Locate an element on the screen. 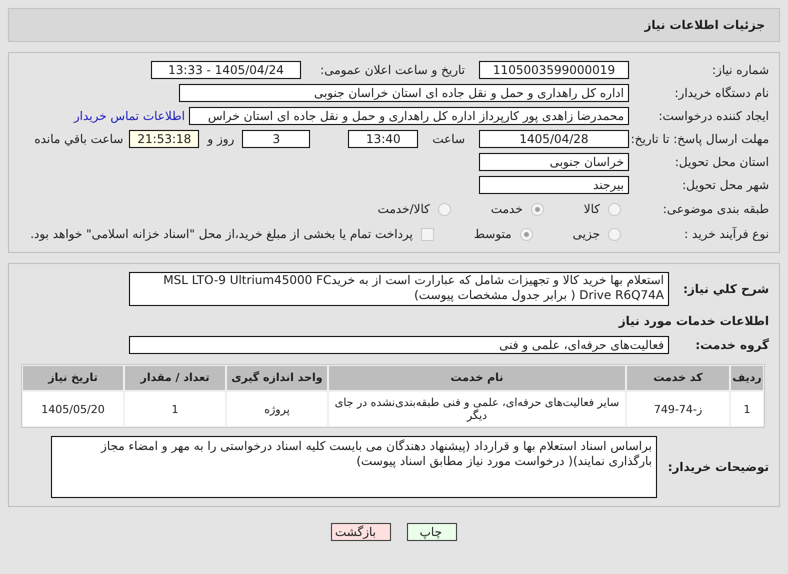 The height and width of the screenshot is (574, 788). days-label: روز و is located at coordinates (220, 139).